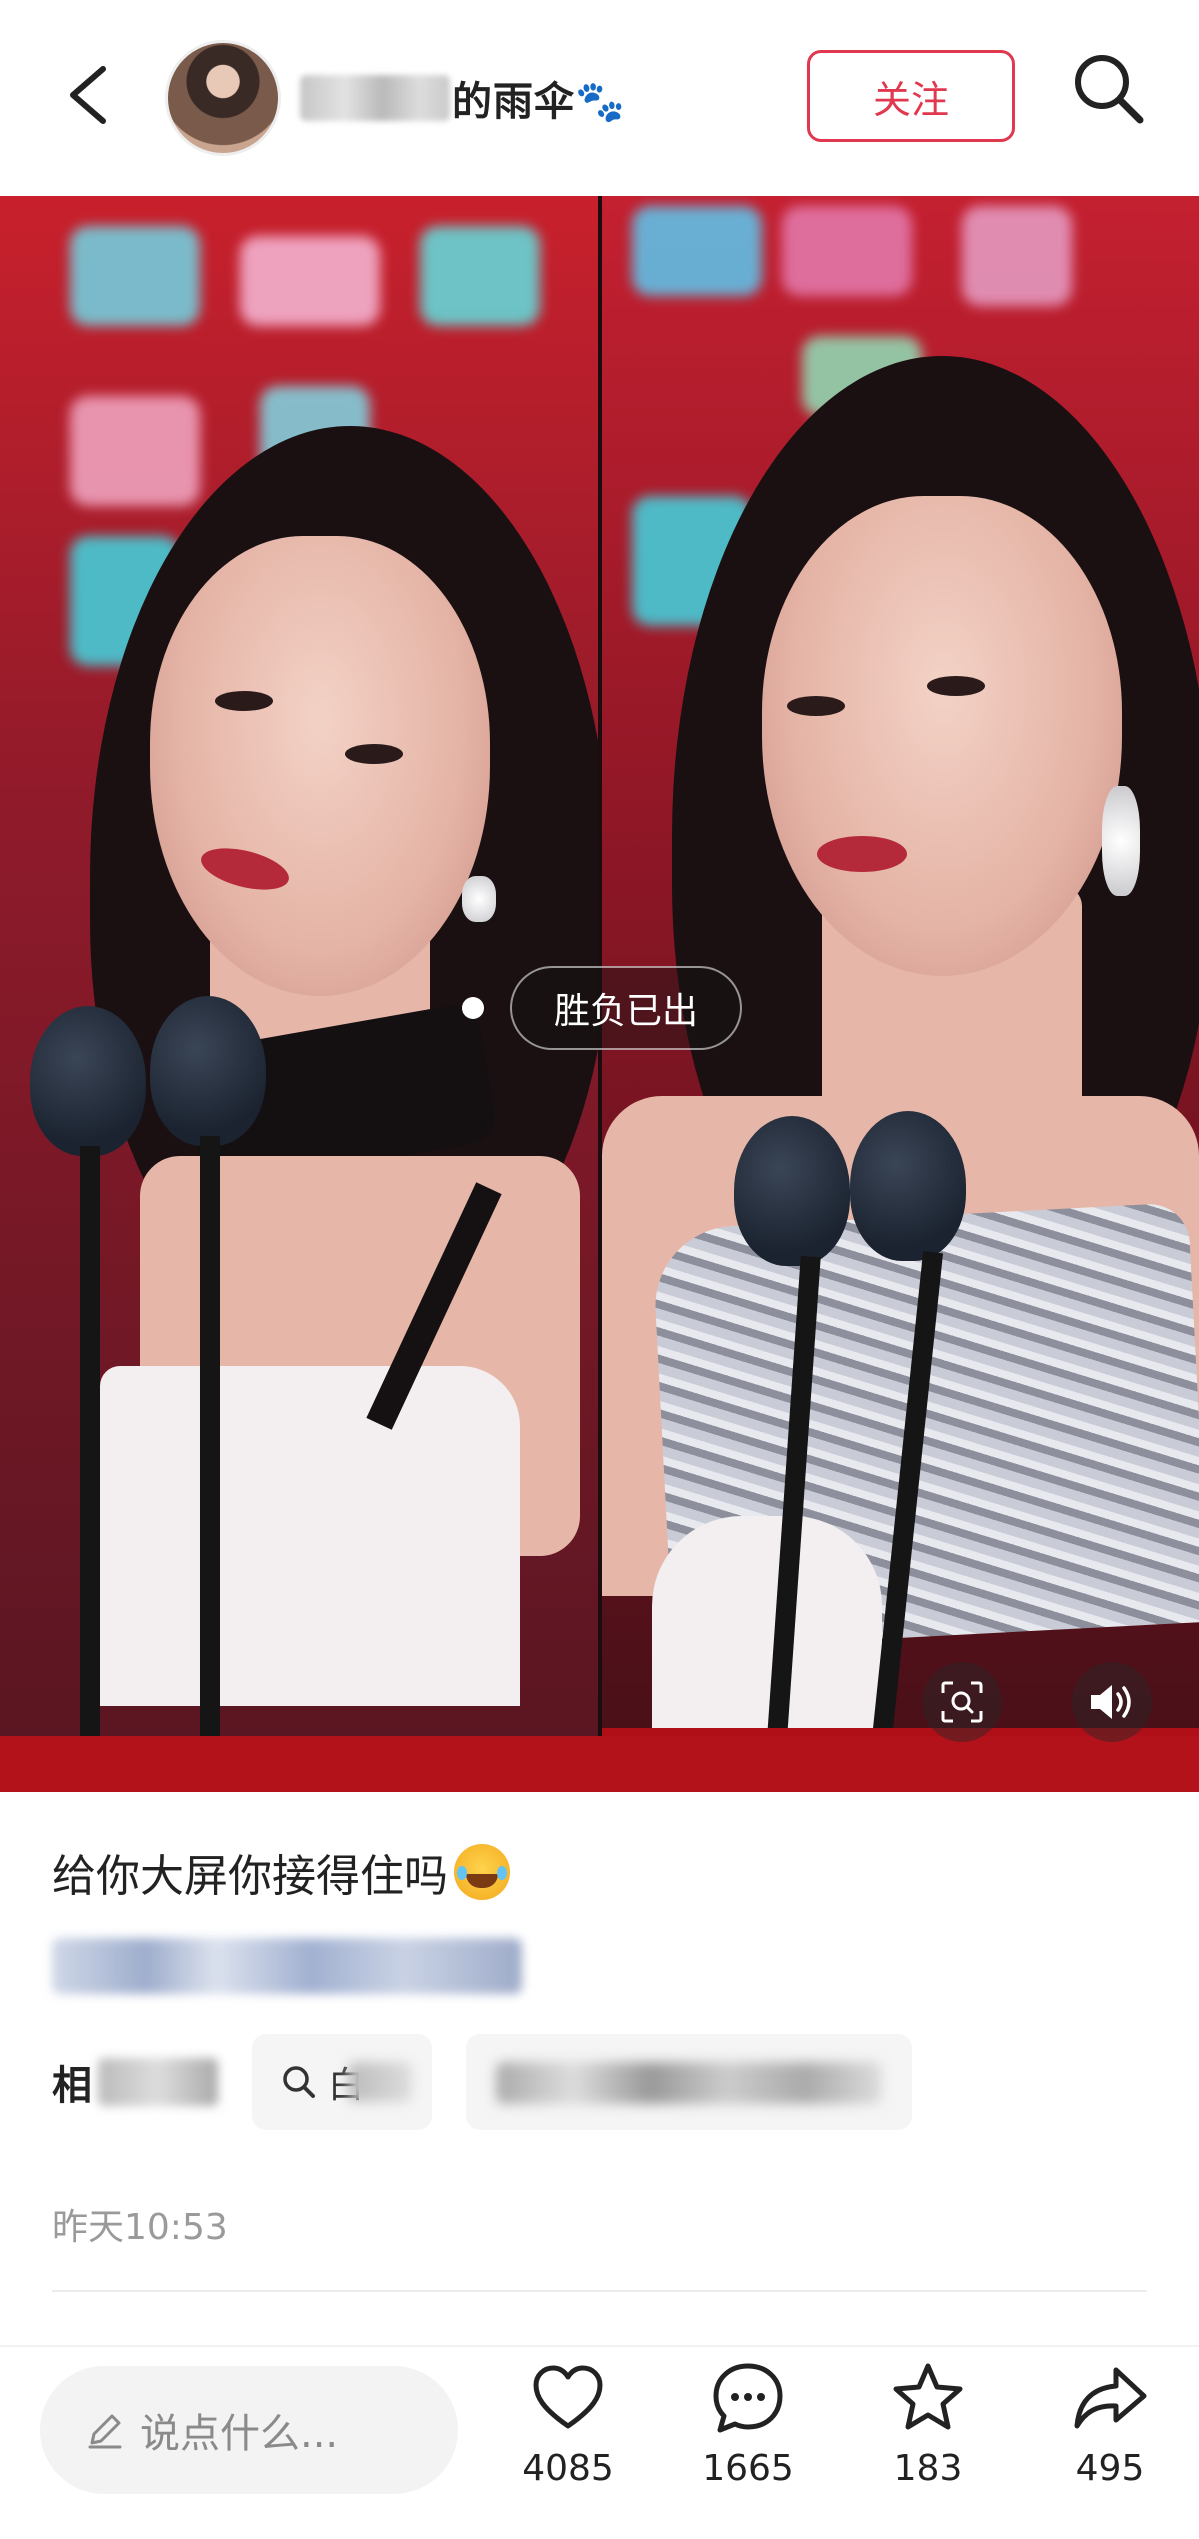  Describe the element at coordinates (287, 1966) in the screenshot. I see `hashtags-redacted` at that location.